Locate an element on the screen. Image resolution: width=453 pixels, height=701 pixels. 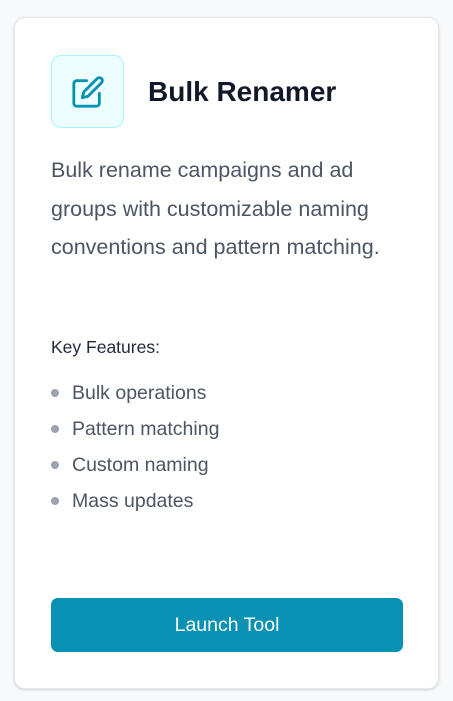
feature-label: Bulk operations is located at coordinates (139, 392).